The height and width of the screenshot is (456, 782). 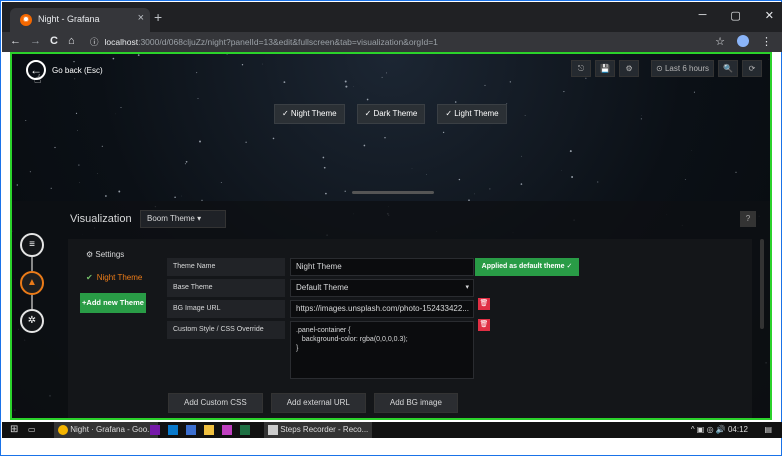 What do you see at coordinates (393, 192) in the screenshot?
I see `panel-resize-handle` at bounding box center [393, 192].